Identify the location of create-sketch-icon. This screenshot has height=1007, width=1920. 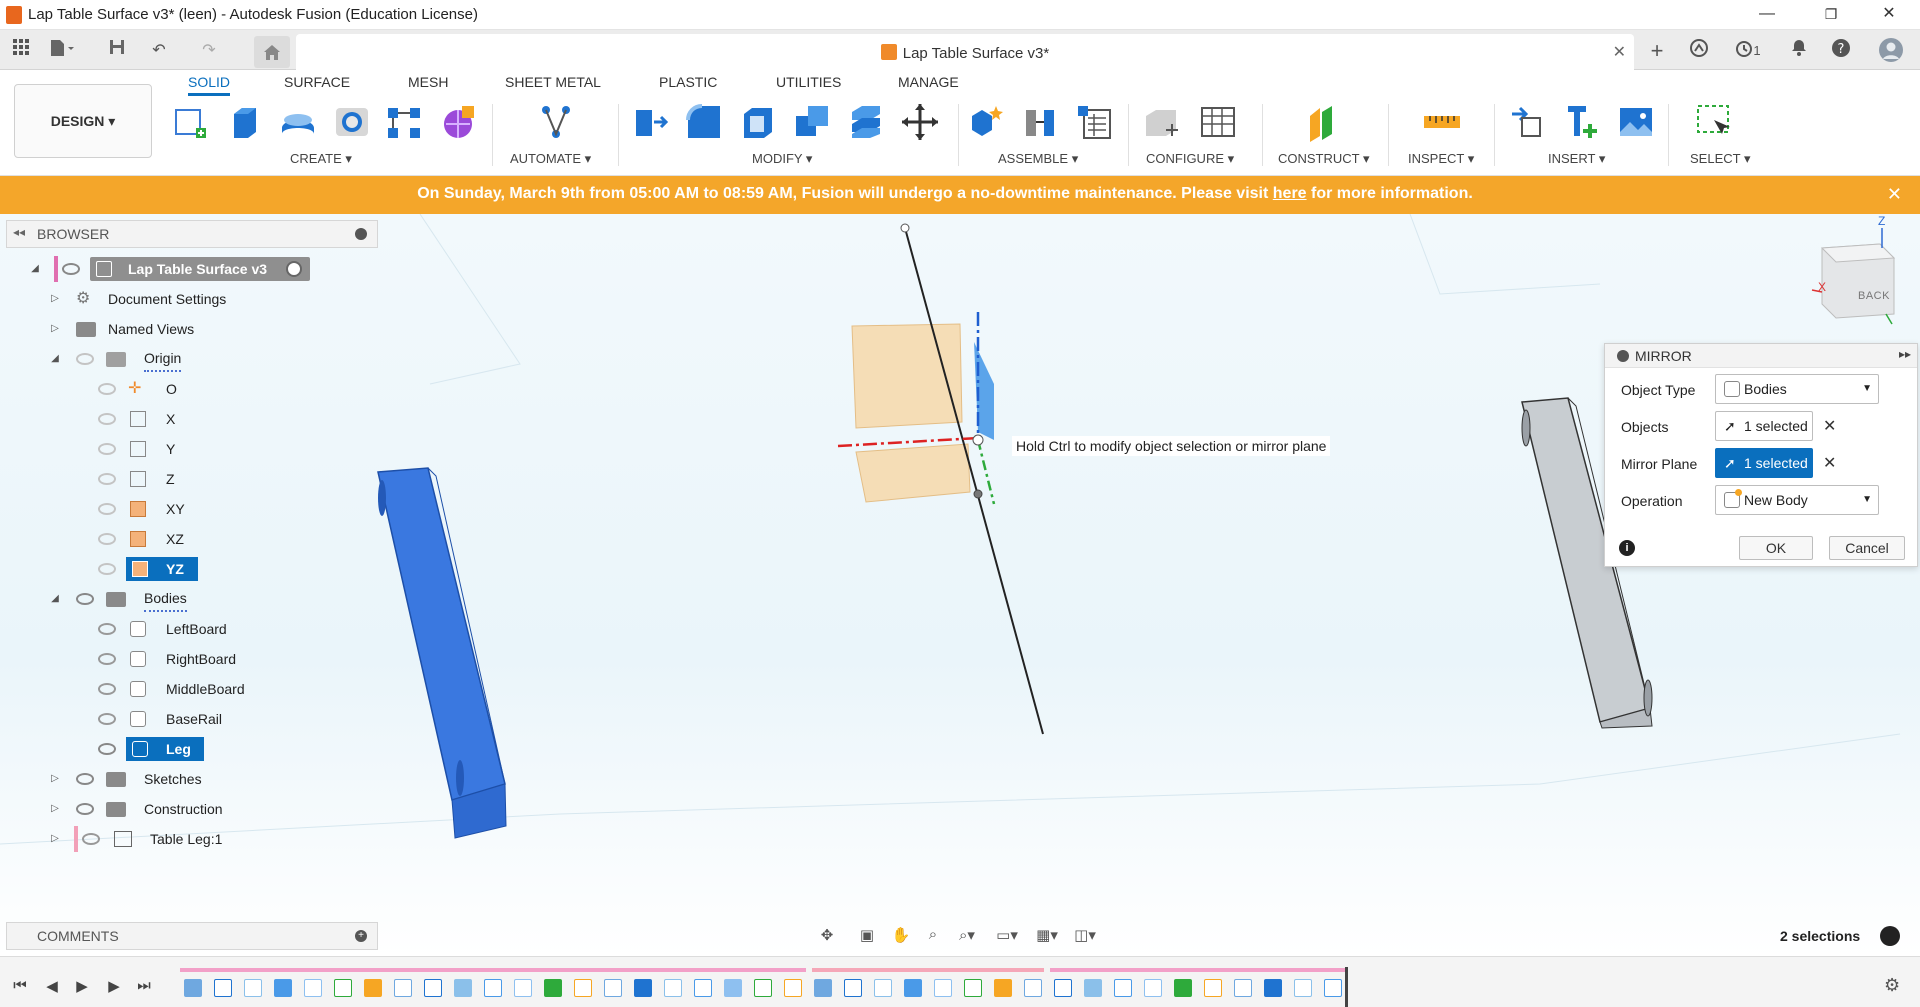
(190, 122).